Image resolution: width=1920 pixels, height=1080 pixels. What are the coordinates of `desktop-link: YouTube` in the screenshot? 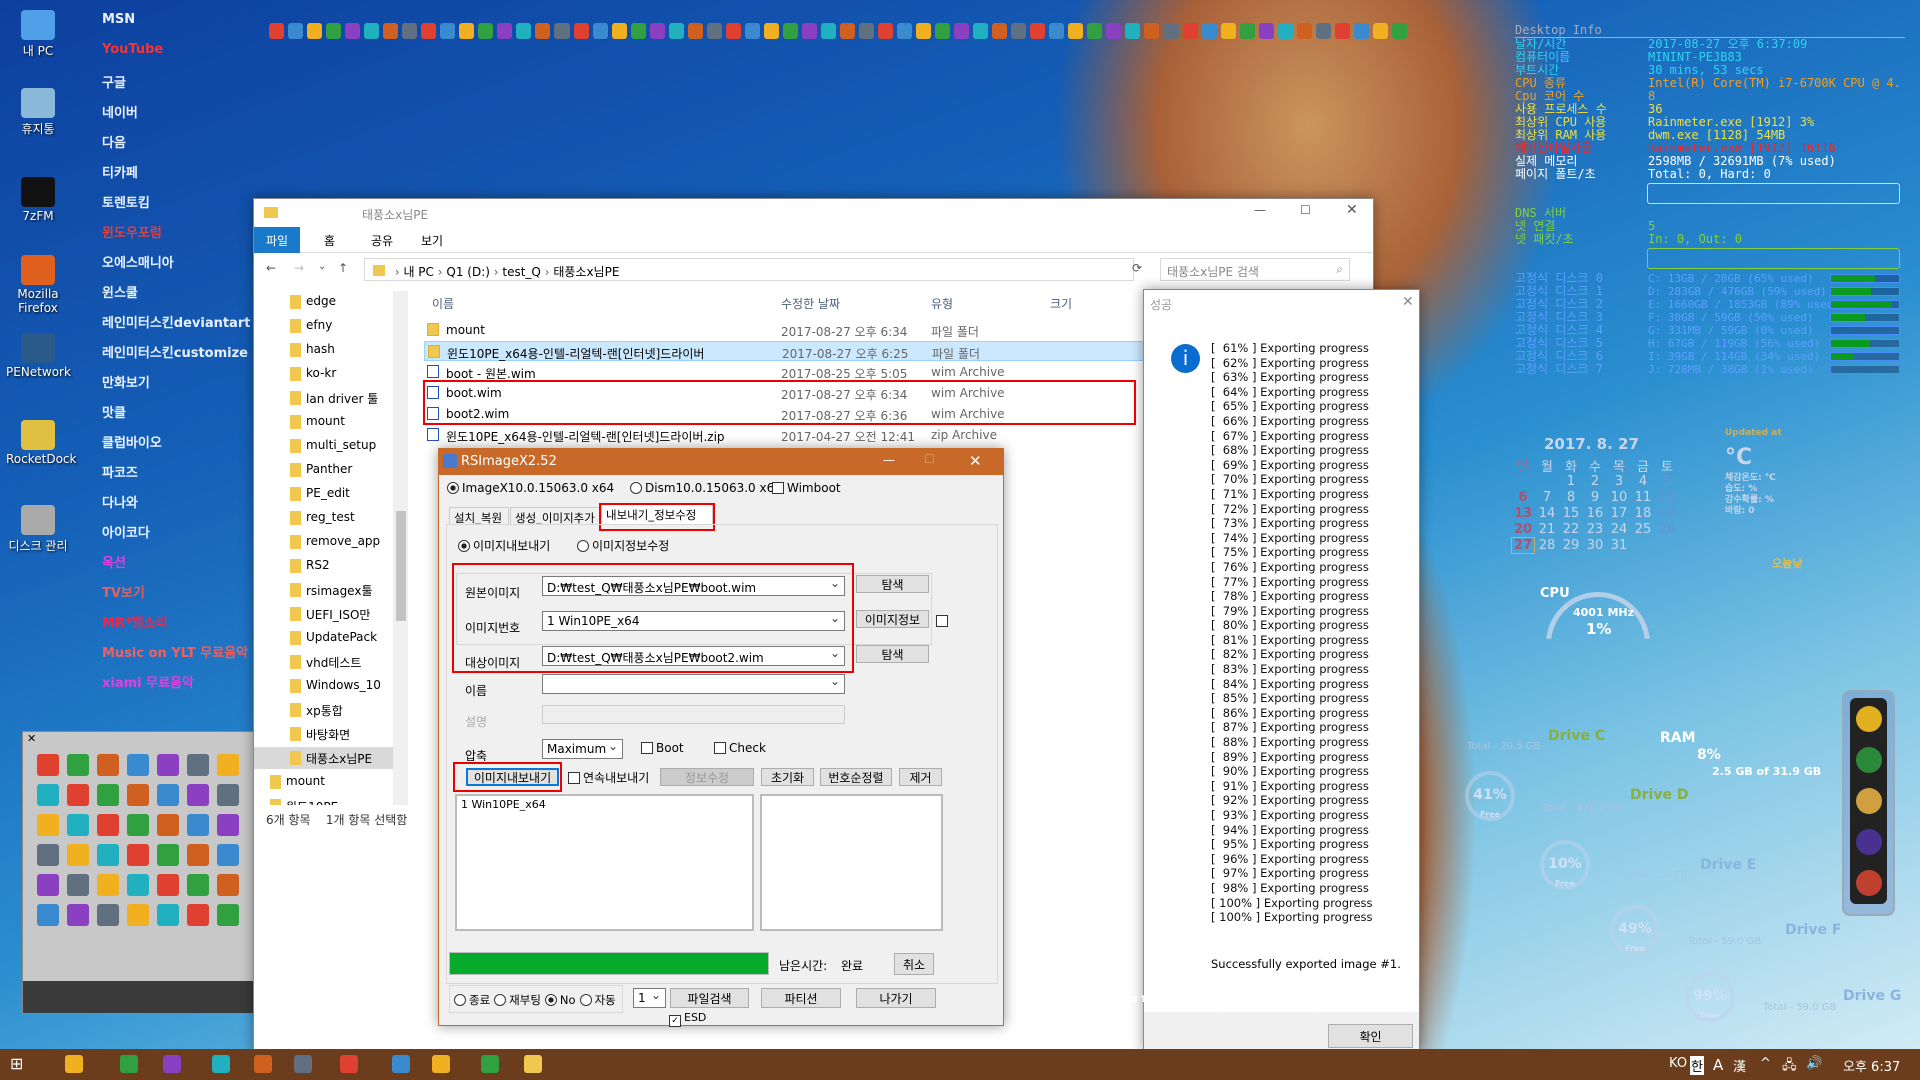 It's located at (132, 49).